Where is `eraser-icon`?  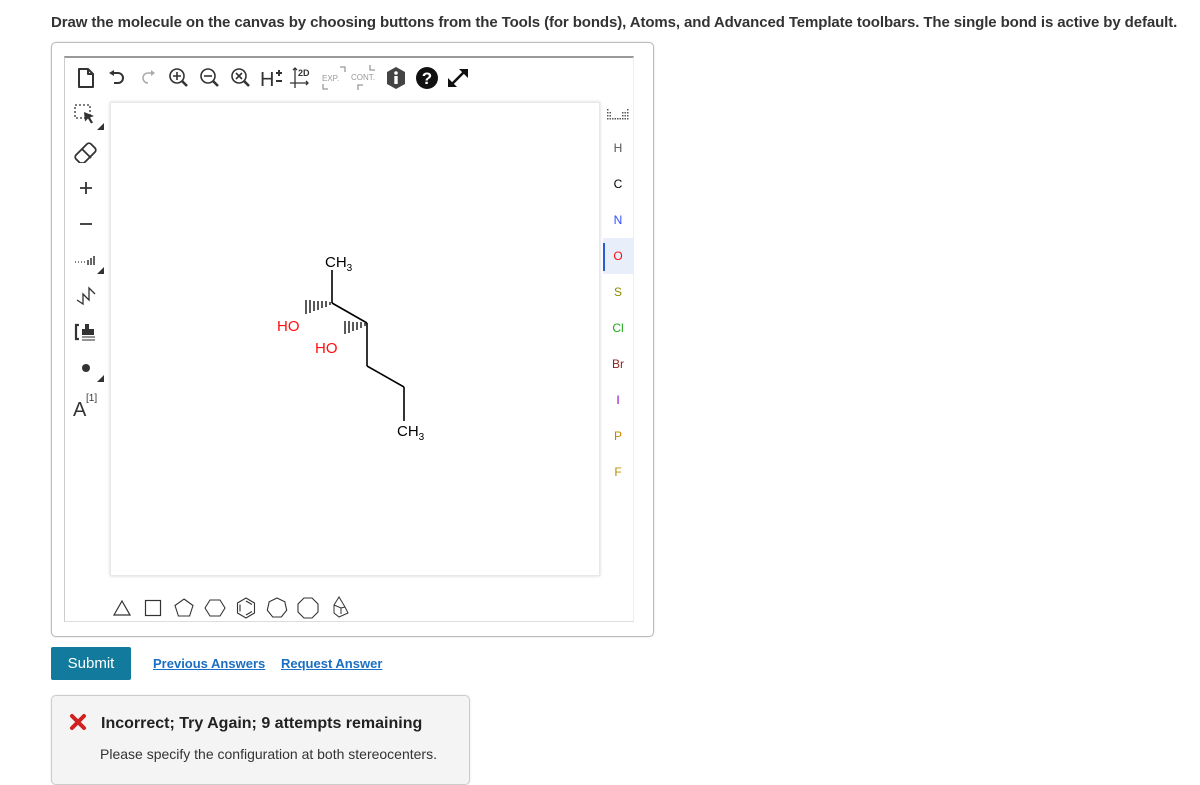
eraser-icon is located at coordinates (85, 152).